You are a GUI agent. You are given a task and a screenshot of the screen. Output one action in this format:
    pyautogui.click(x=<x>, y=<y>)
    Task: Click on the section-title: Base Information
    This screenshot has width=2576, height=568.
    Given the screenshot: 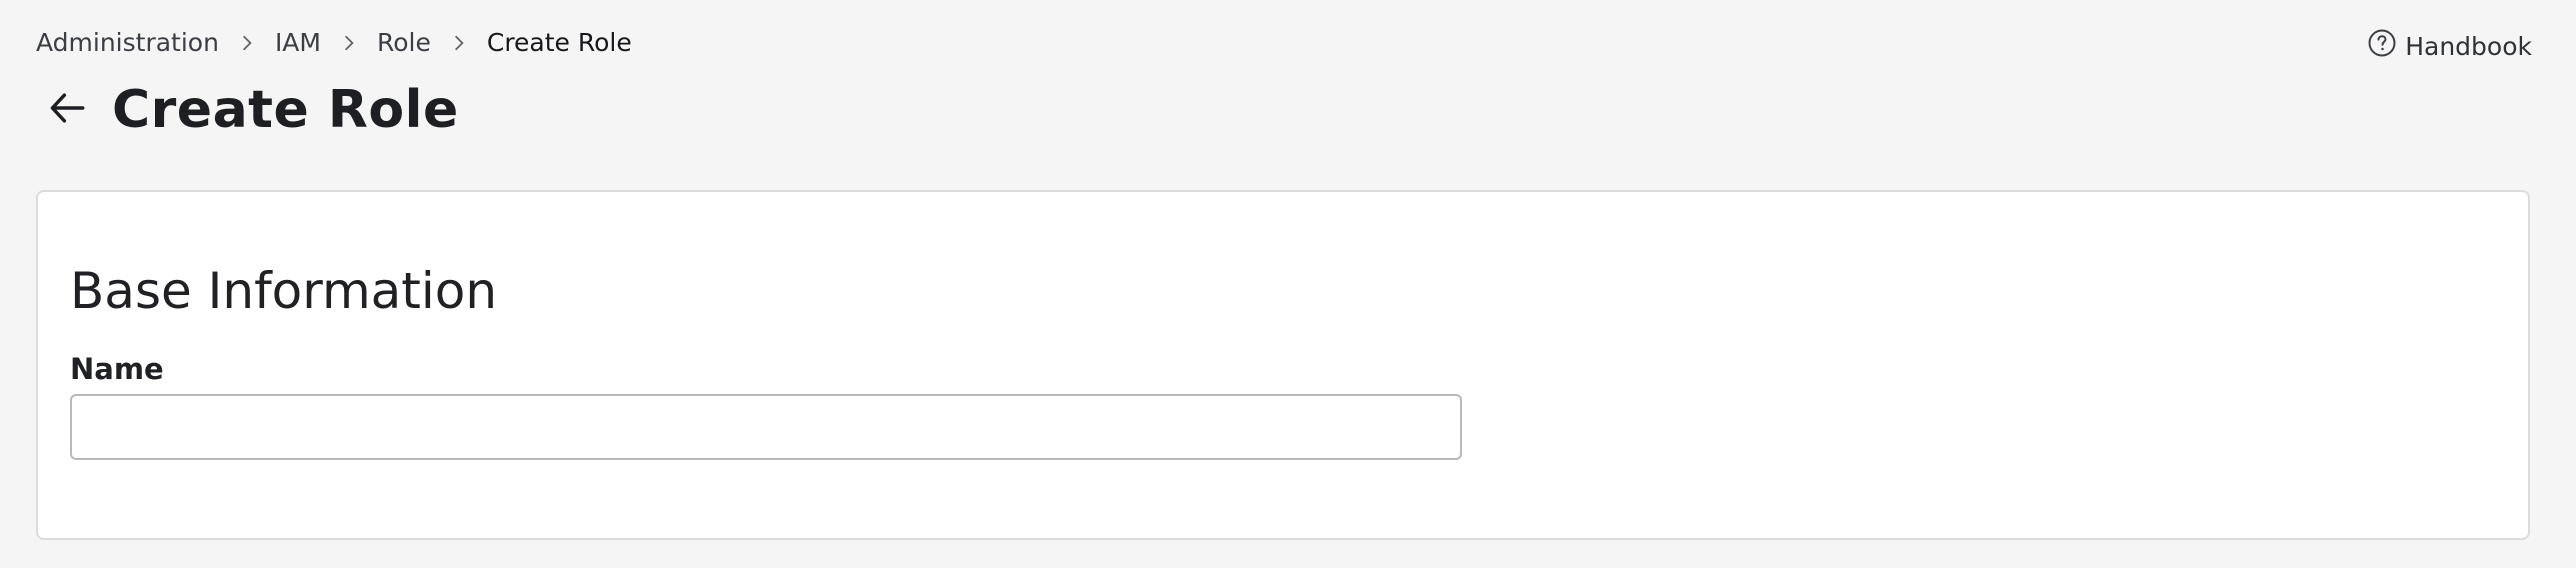 What is the action you would take?
    pyautogui.click(x=284, y=291)
    